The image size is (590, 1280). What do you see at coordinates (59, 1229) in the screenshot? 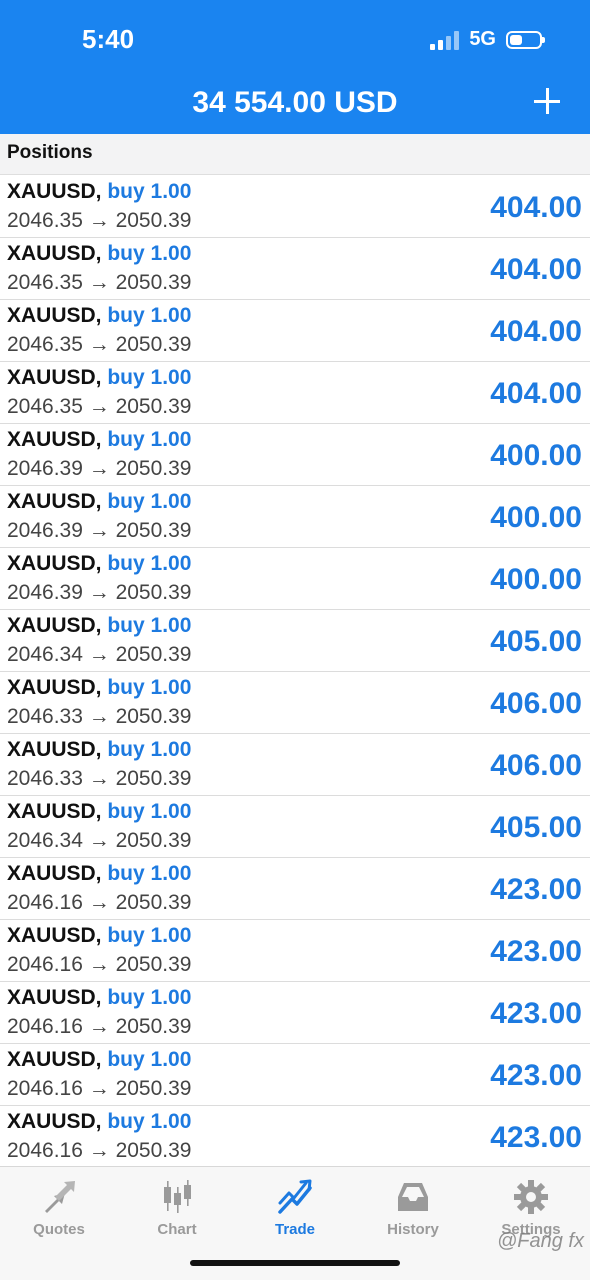
I see `tab-label: Quotes` at bounding box center [59, 1229].